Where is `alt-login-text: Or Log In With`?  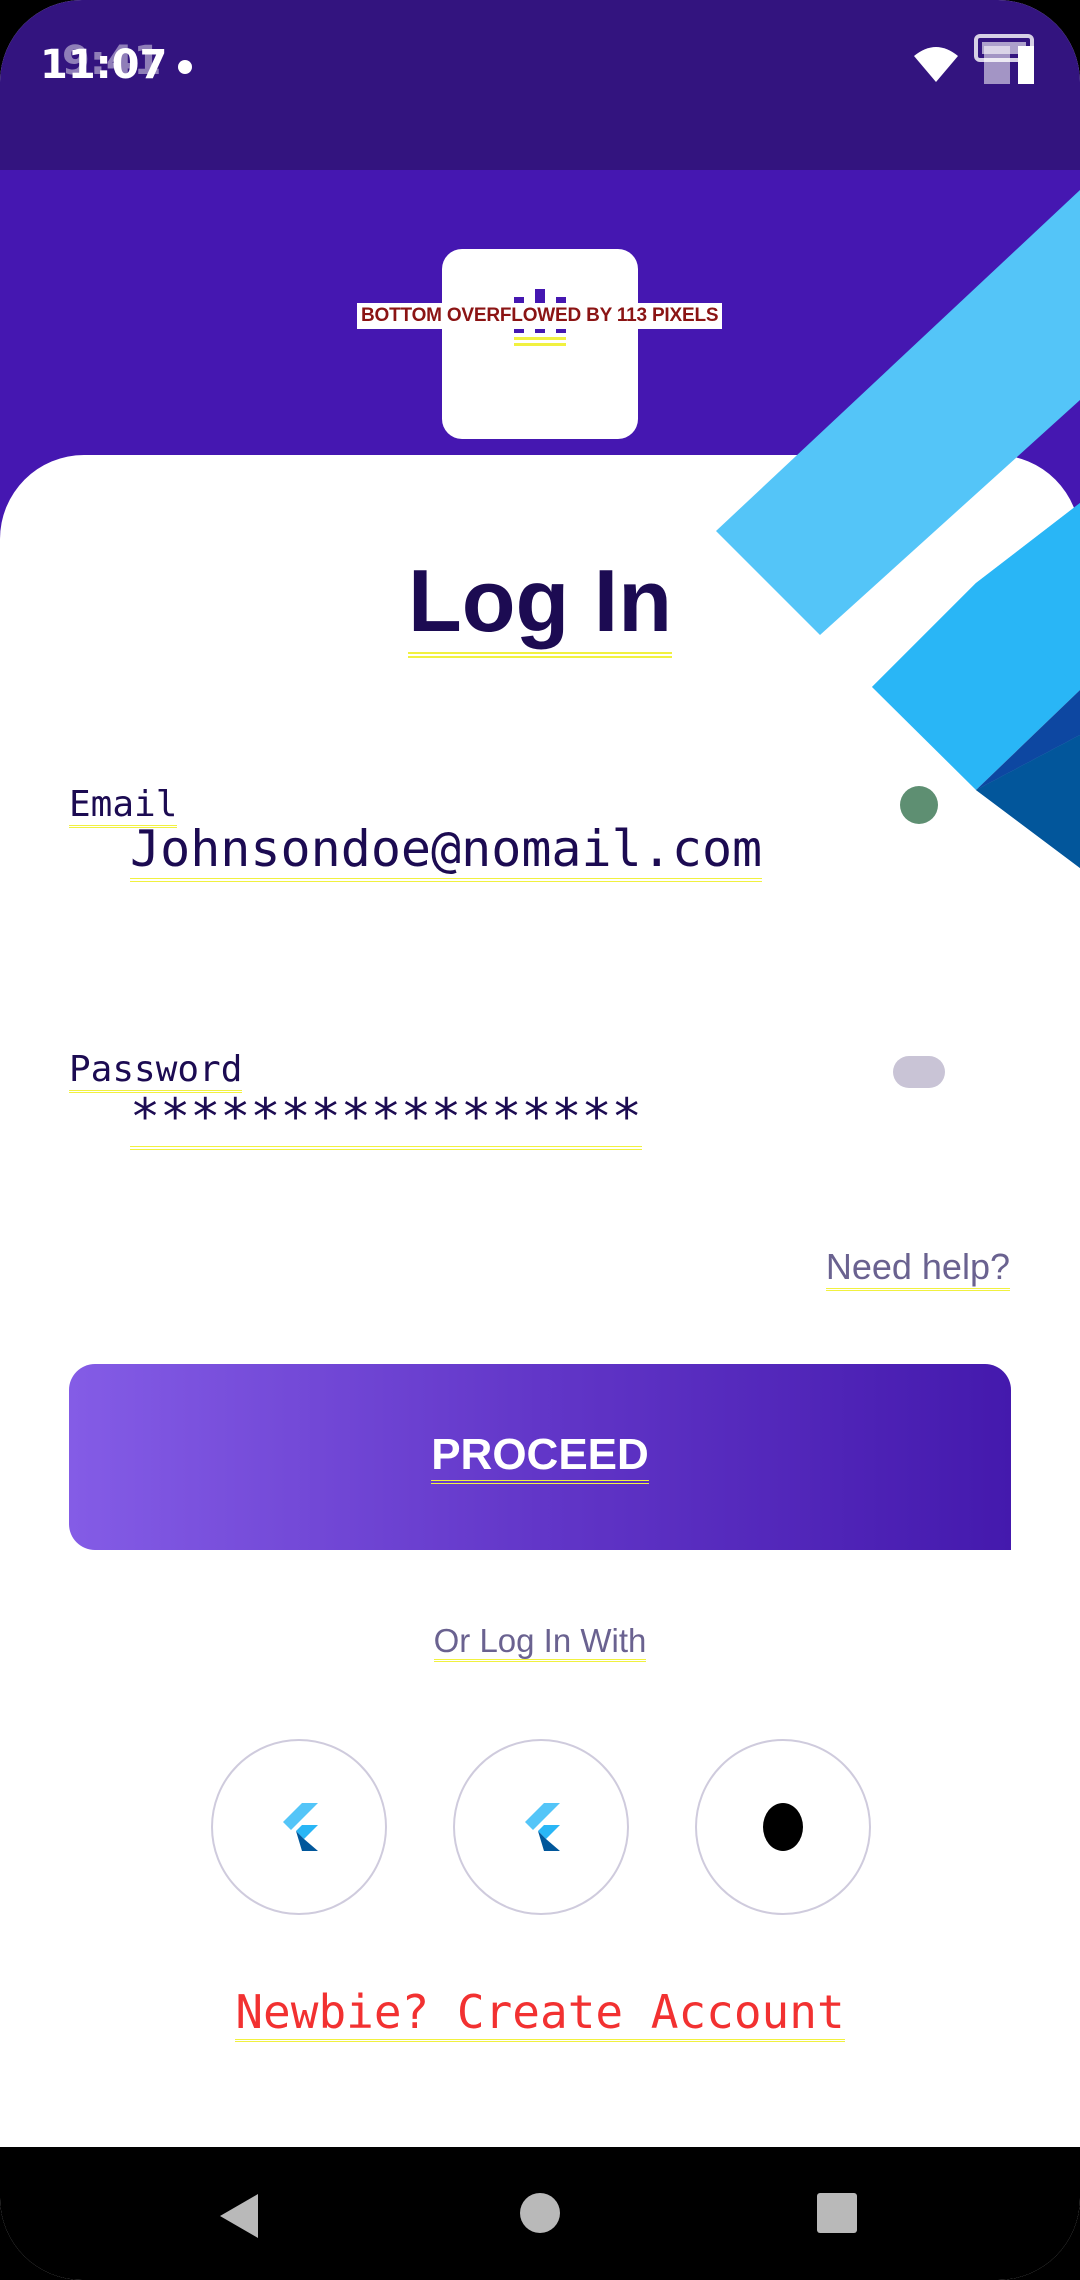
alt-login-text: Or Log In With is located at coordinates (540, 1642).